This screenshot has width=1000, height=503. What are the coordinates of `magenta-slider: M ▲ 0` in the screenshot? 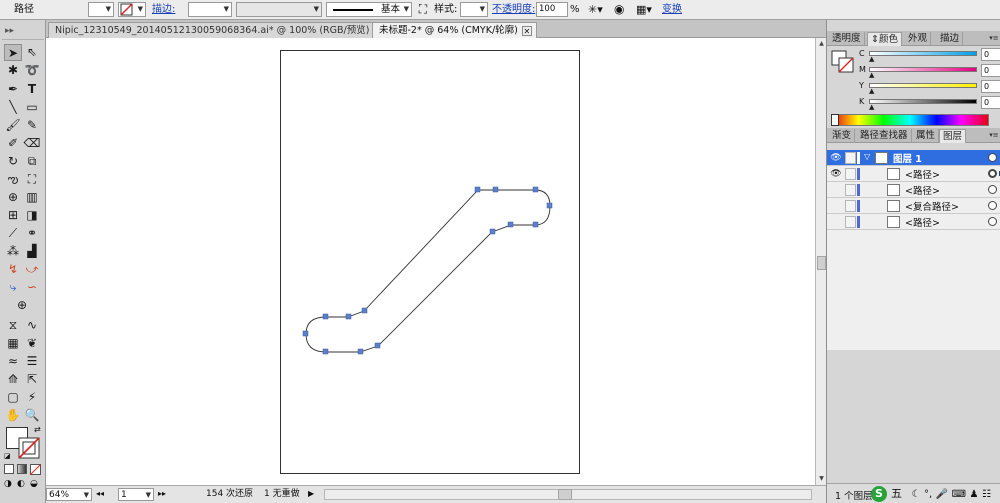 It's located at (928, 71).